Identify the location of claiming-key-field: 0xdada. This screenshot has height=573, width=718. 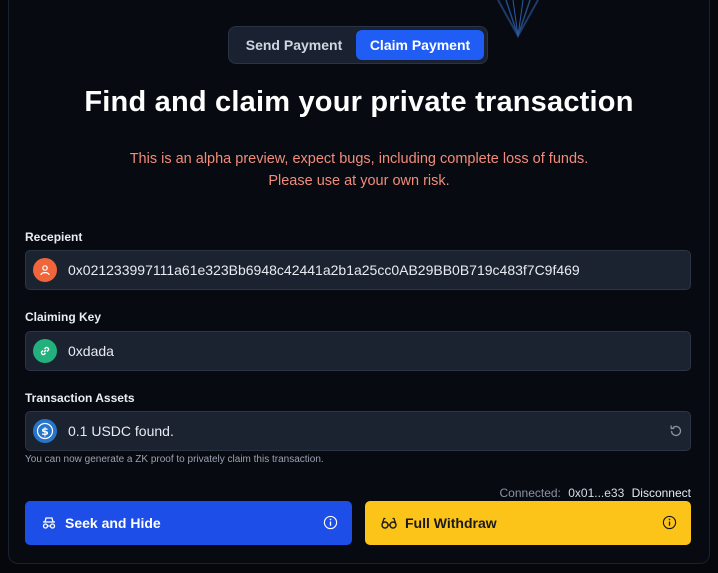
(358, 351).